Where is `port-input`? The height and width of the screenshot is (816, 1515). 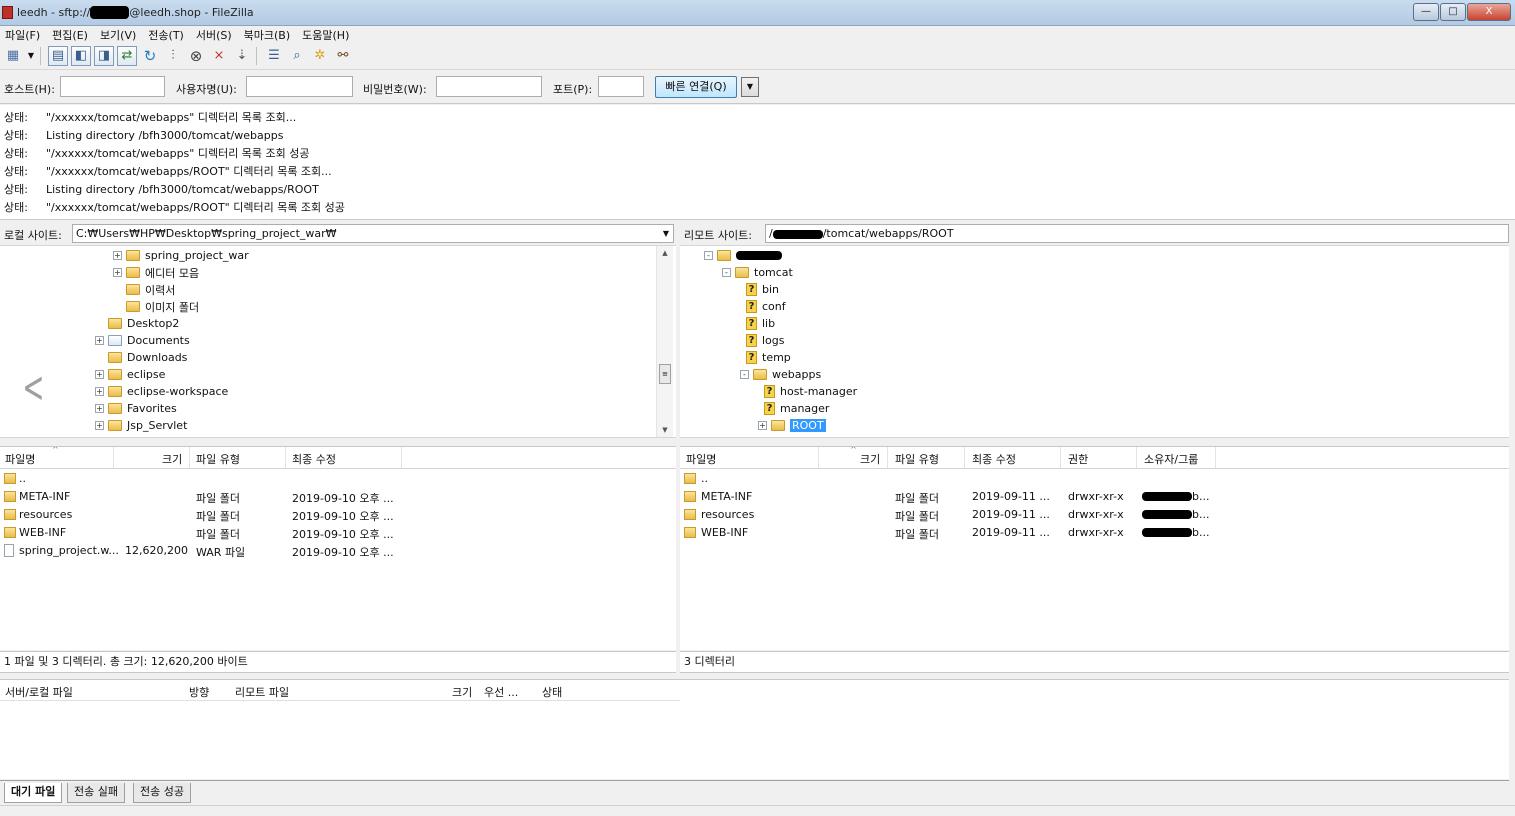 port-input is located at coordinates (621, 86).